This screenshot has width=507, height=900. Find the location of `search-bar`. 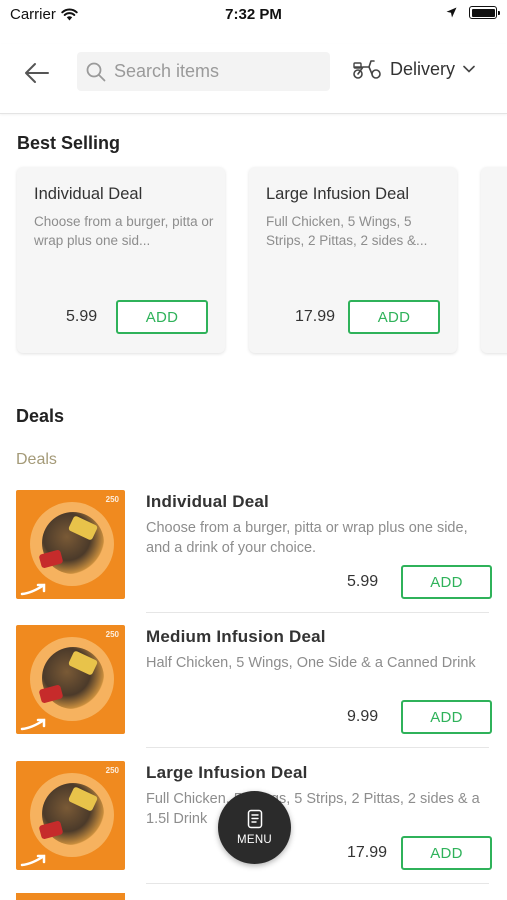

search-bar is located at coordinates (203, 71).